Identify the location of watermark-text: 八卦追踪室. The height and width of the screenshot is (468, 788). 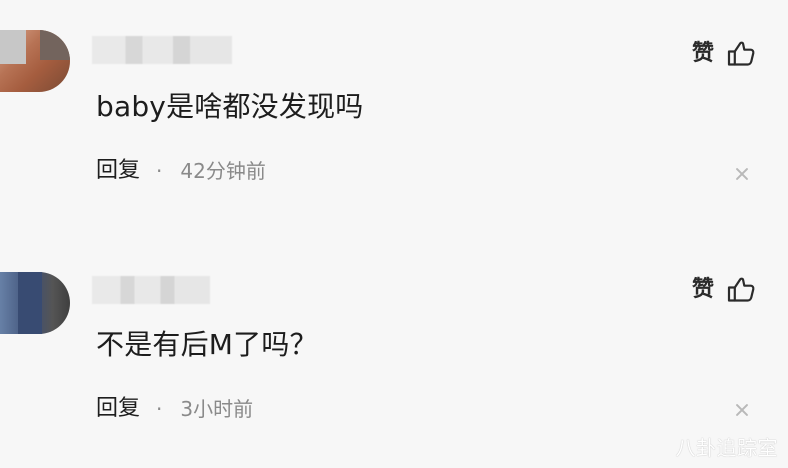
(726, 448).